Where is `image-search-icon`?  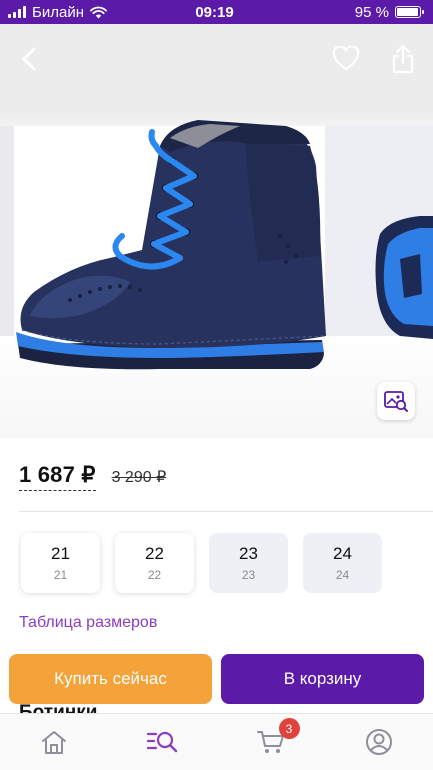
image-search-icon is located at coordinates (396, 401).